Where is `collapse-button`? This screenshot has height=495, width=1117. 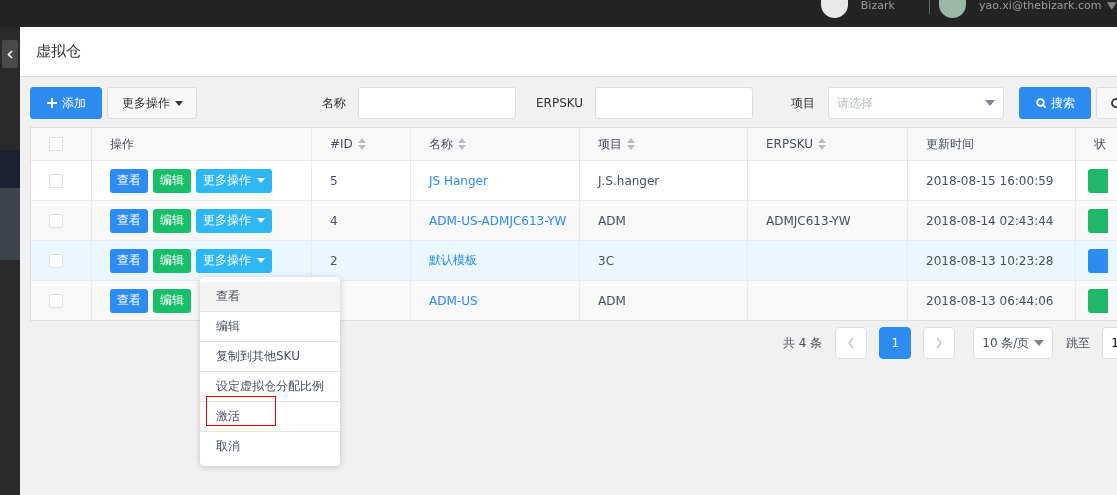
collapse-button is located at coordinates (10, 54).